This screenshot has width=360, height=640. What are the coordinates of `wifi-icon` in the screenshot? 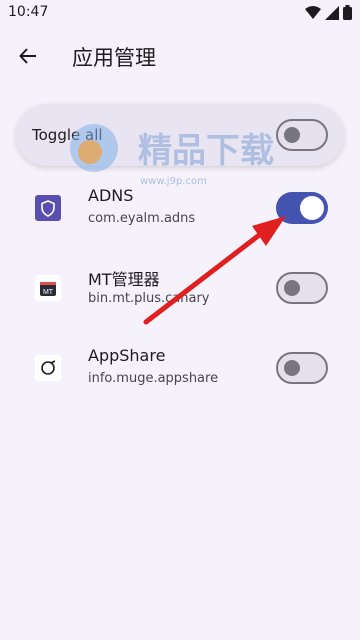 It's located at (313, 12).